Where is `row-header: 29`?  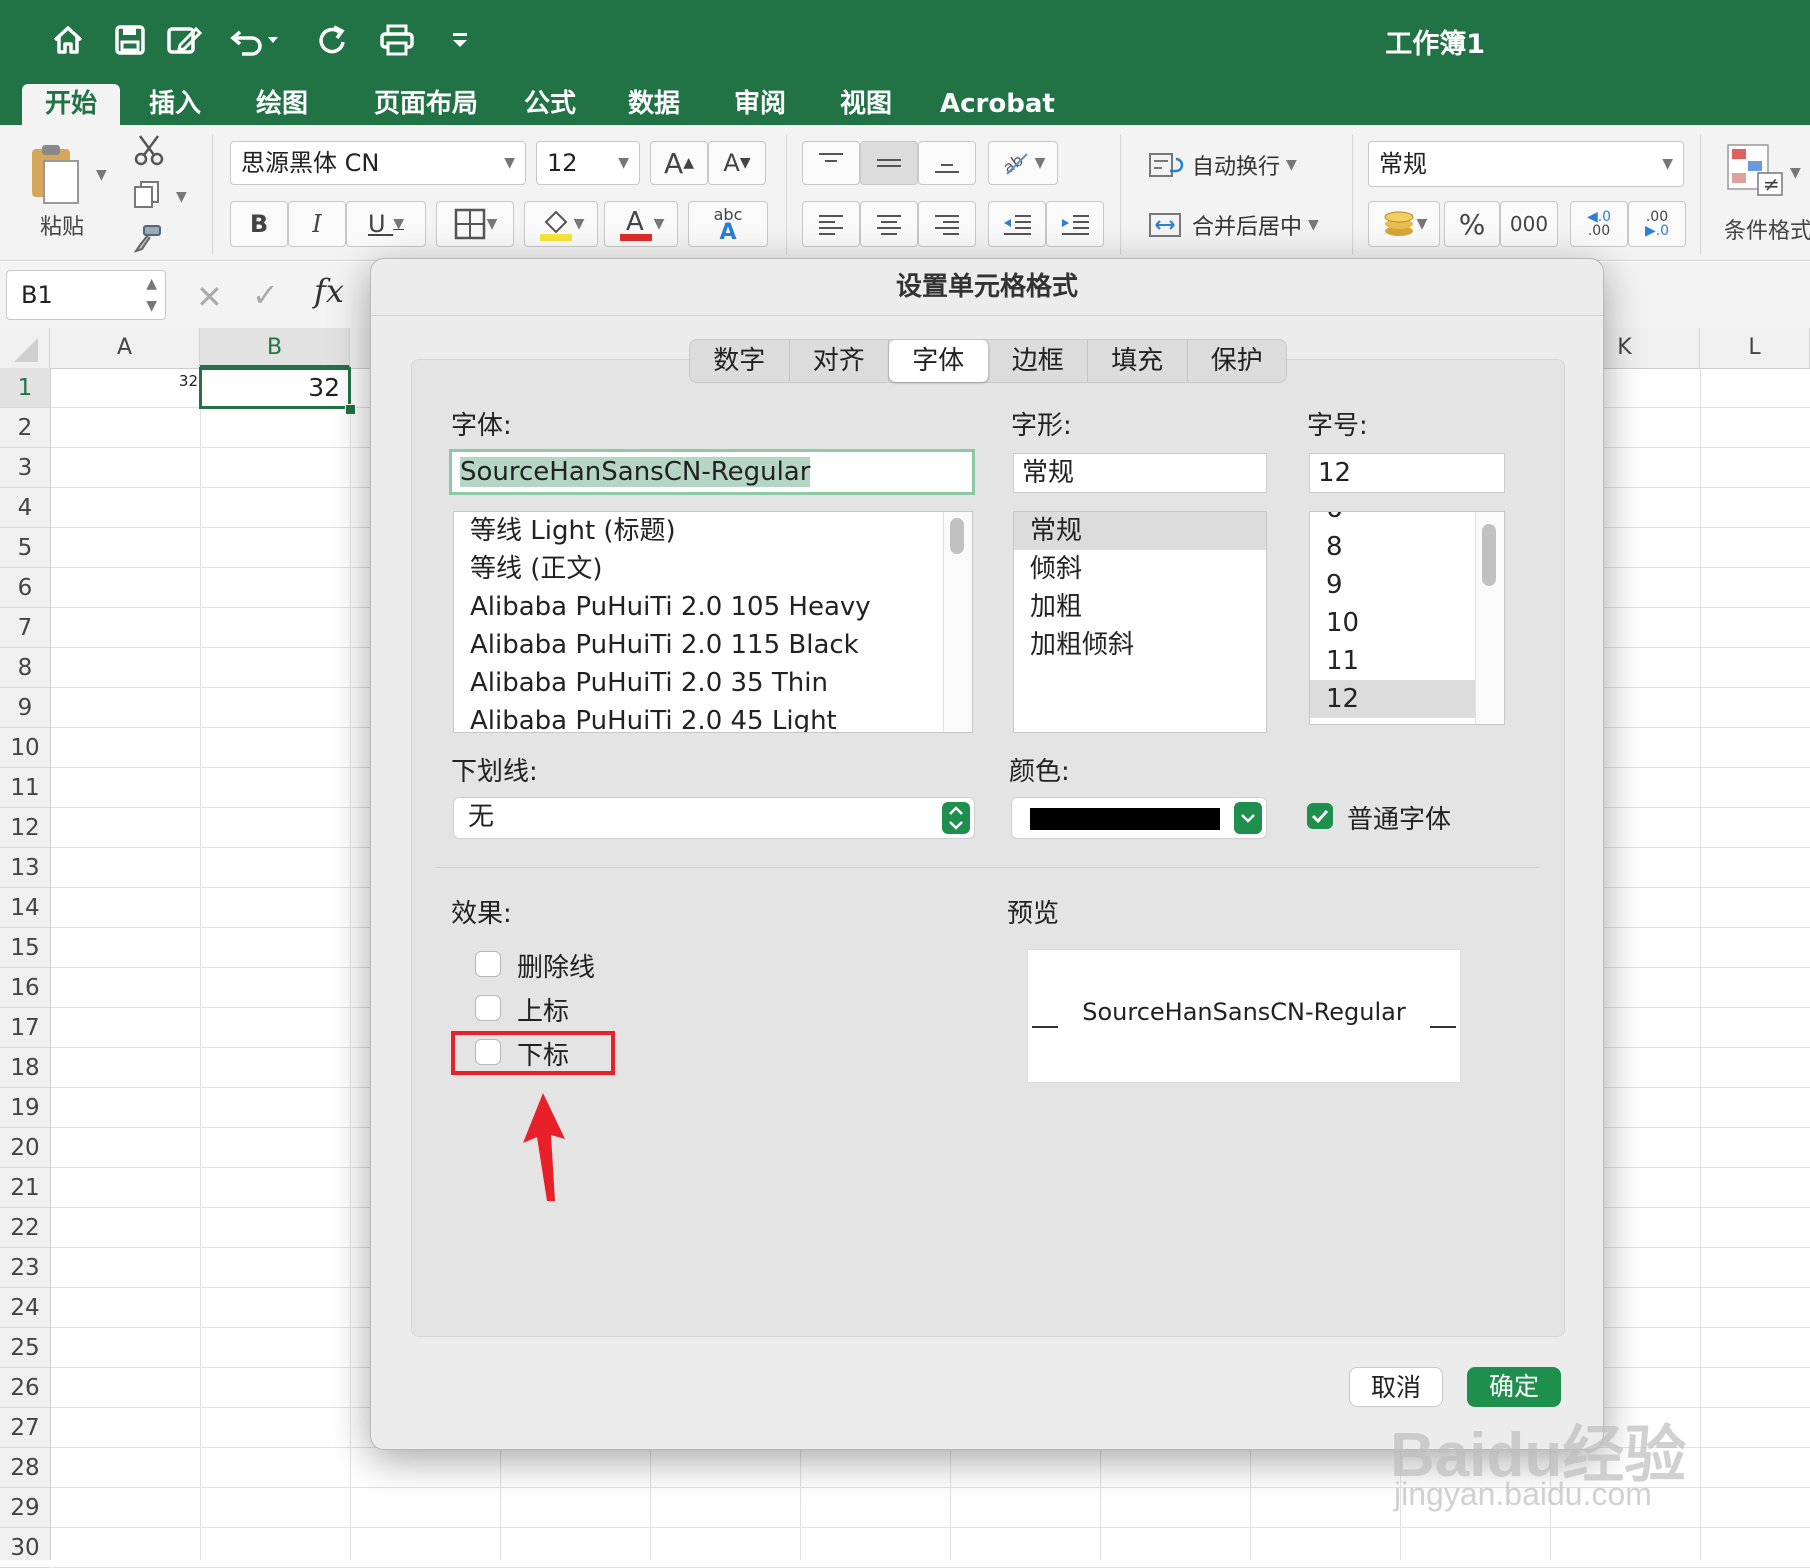
row-header: 29 is located at coordinates (25, 1508).